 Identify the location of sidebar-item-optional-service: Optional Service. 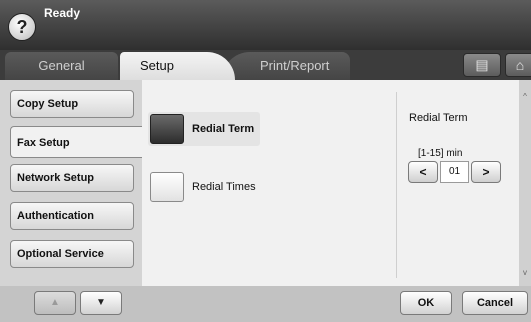
(72, 254).